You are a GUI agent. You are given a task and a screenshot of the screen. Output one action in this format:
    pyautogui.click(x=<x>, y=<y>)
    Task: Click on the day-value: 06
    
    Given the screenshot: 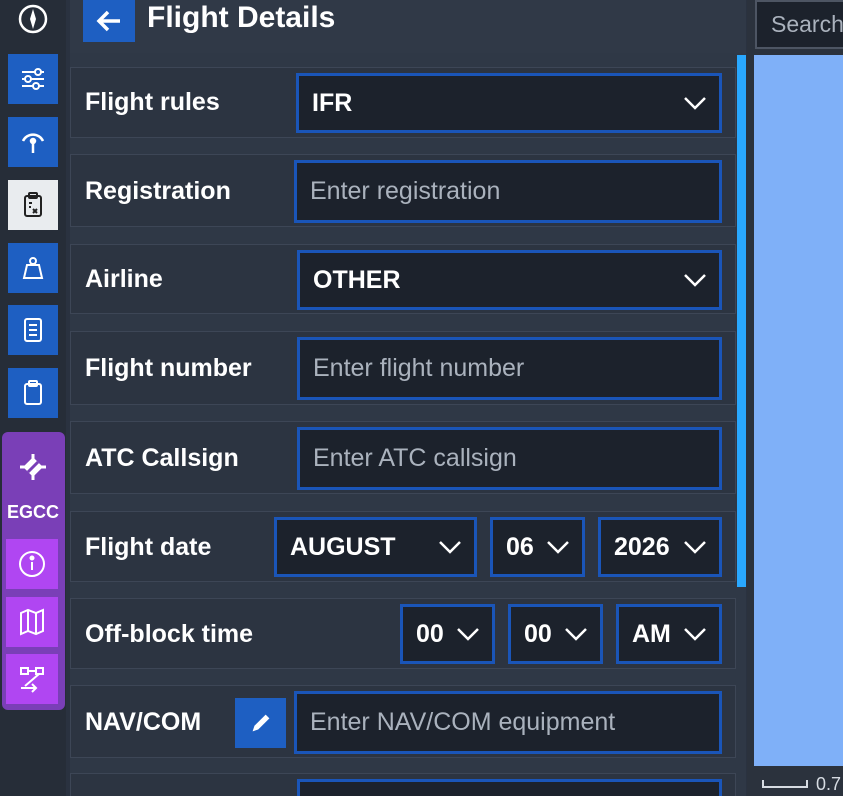 What is the action you would take?
    pyautogui.click(x=520, y=546)
    